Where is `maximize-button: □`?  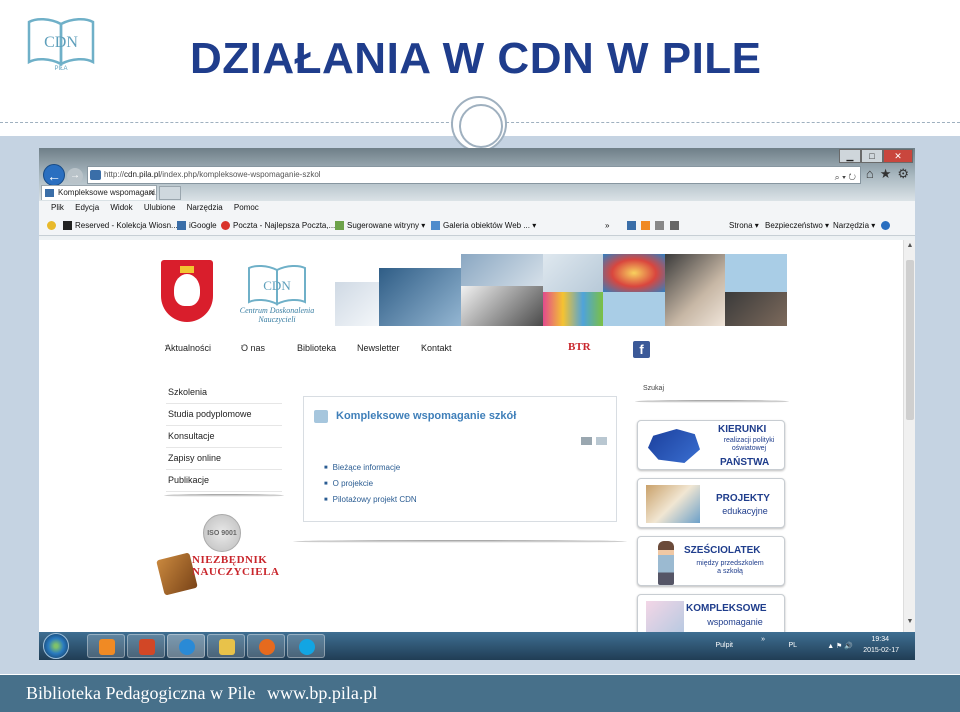
maximize-button: □ is located at coordinates (872, 156).